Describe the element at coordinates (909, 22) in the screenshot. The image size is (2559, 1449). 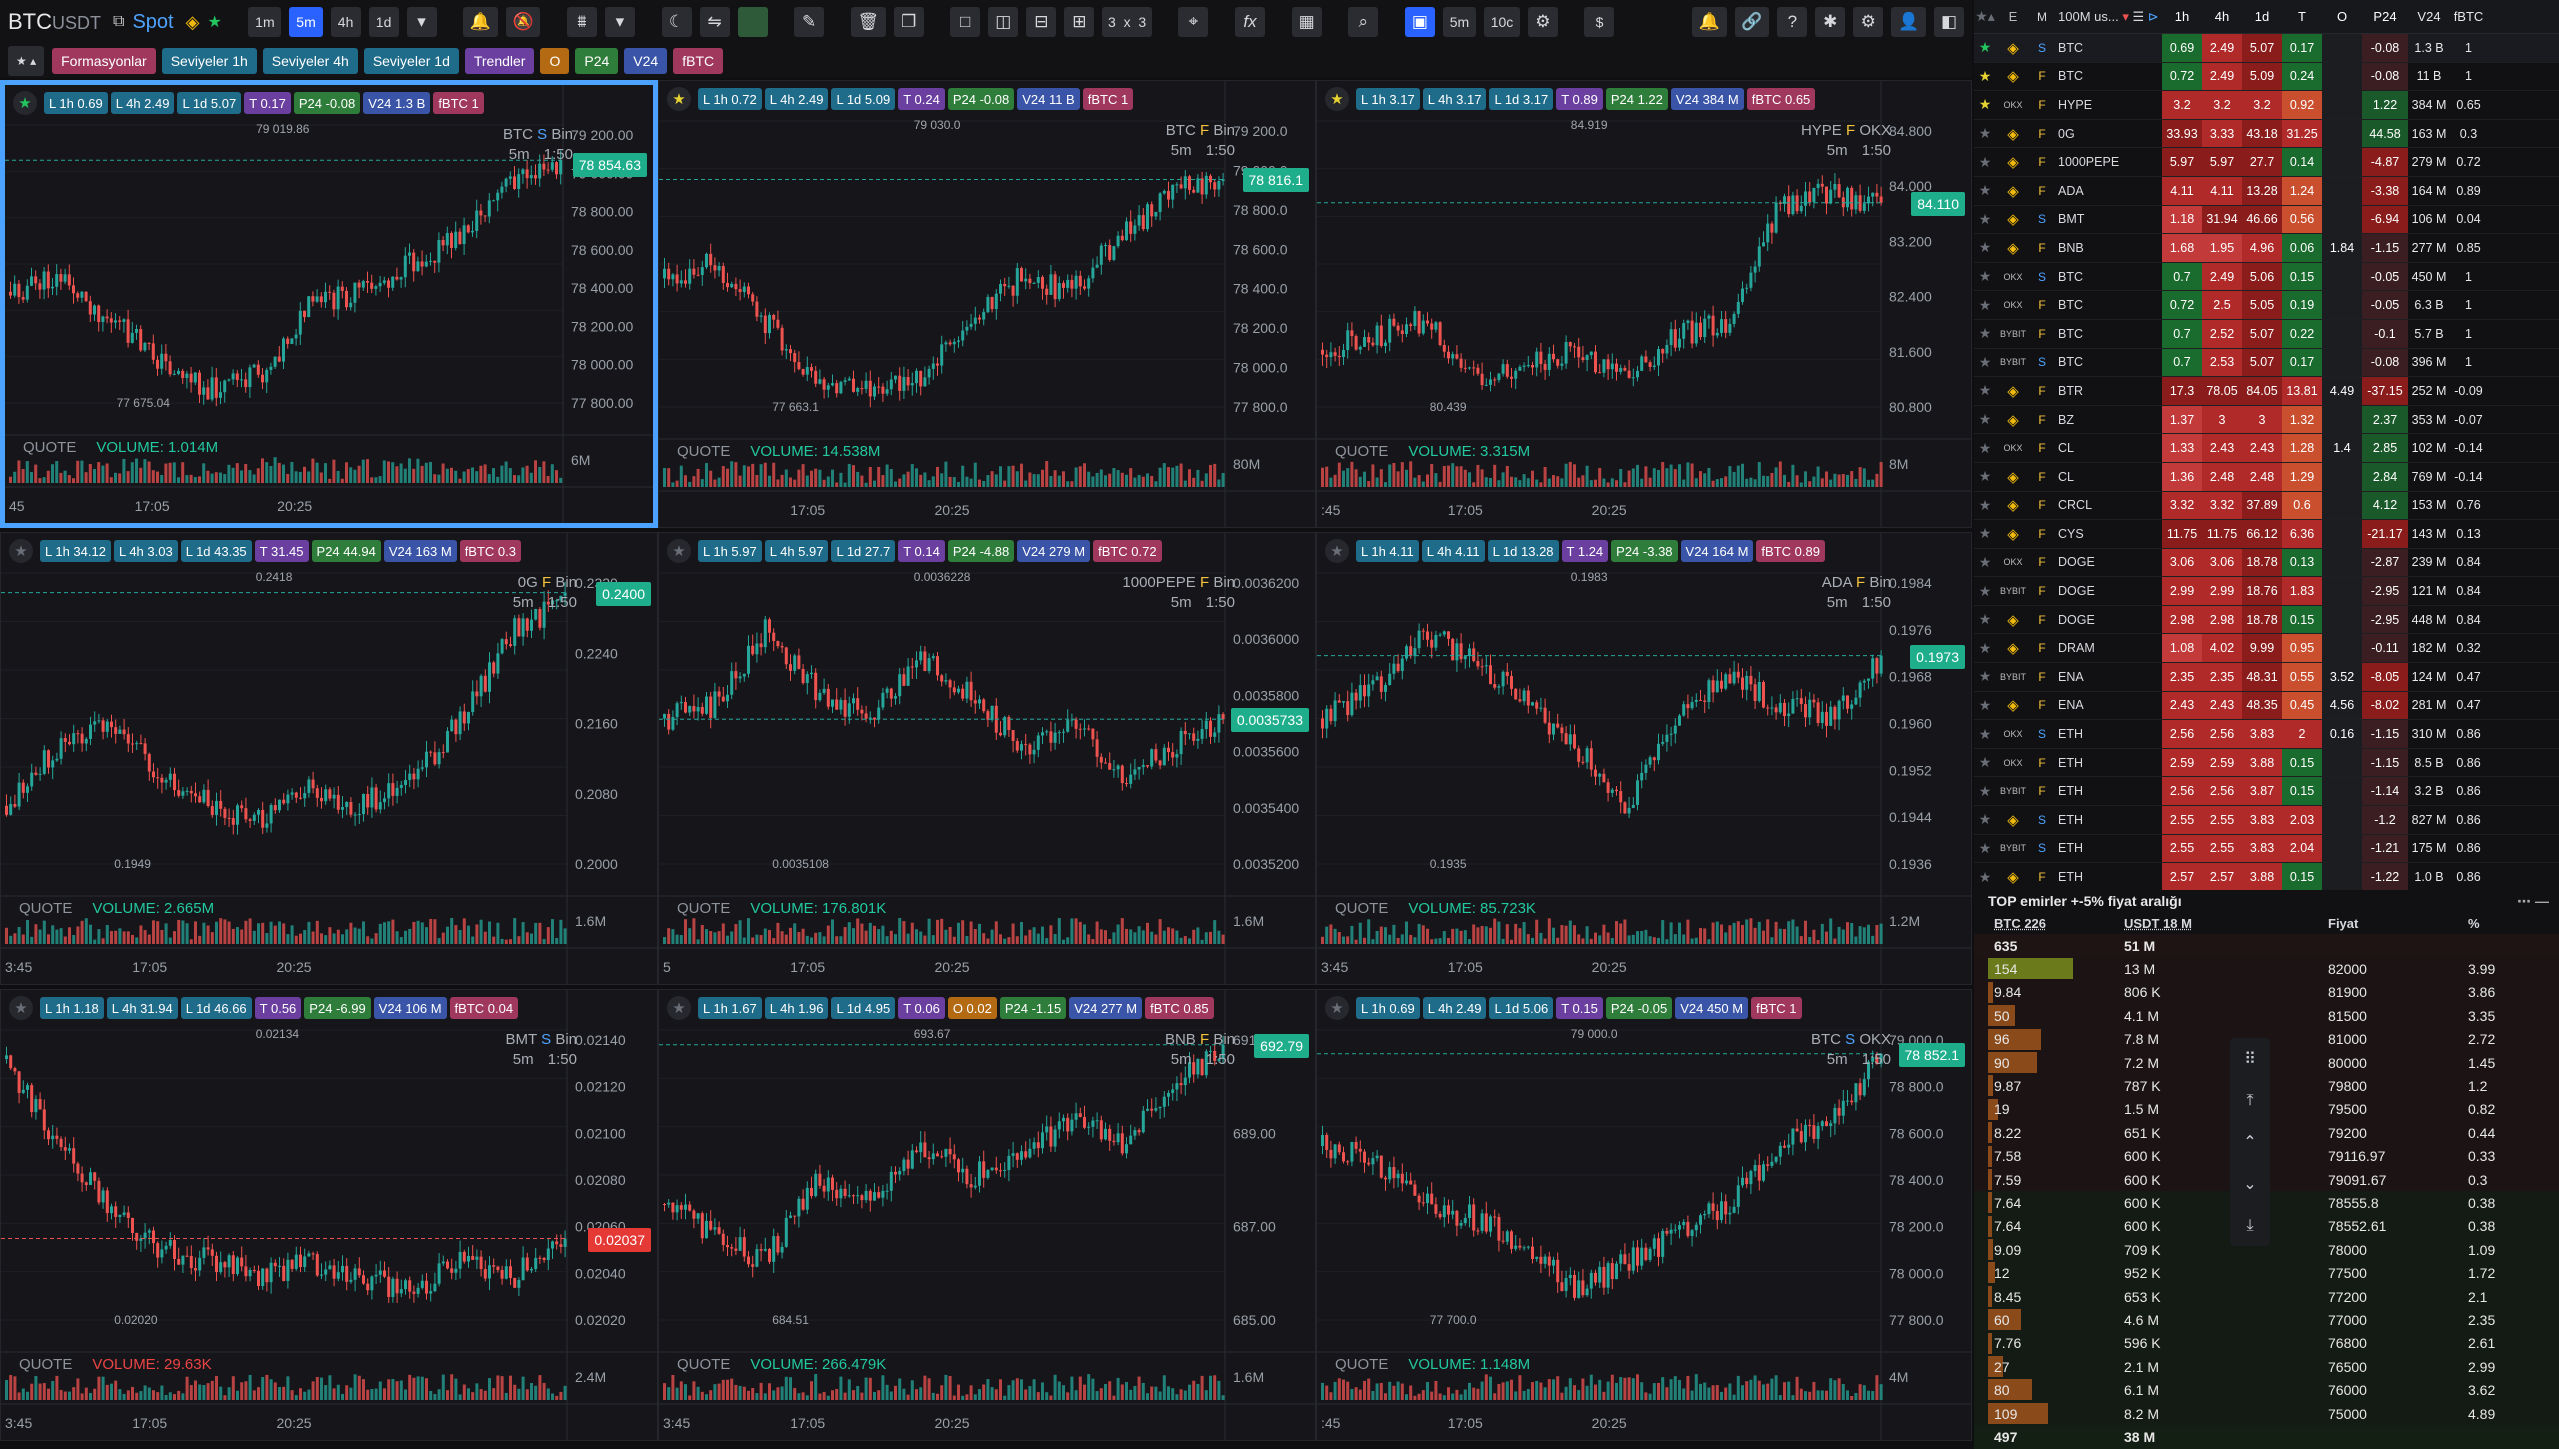
I see `layers-icon: ❐` at that location.